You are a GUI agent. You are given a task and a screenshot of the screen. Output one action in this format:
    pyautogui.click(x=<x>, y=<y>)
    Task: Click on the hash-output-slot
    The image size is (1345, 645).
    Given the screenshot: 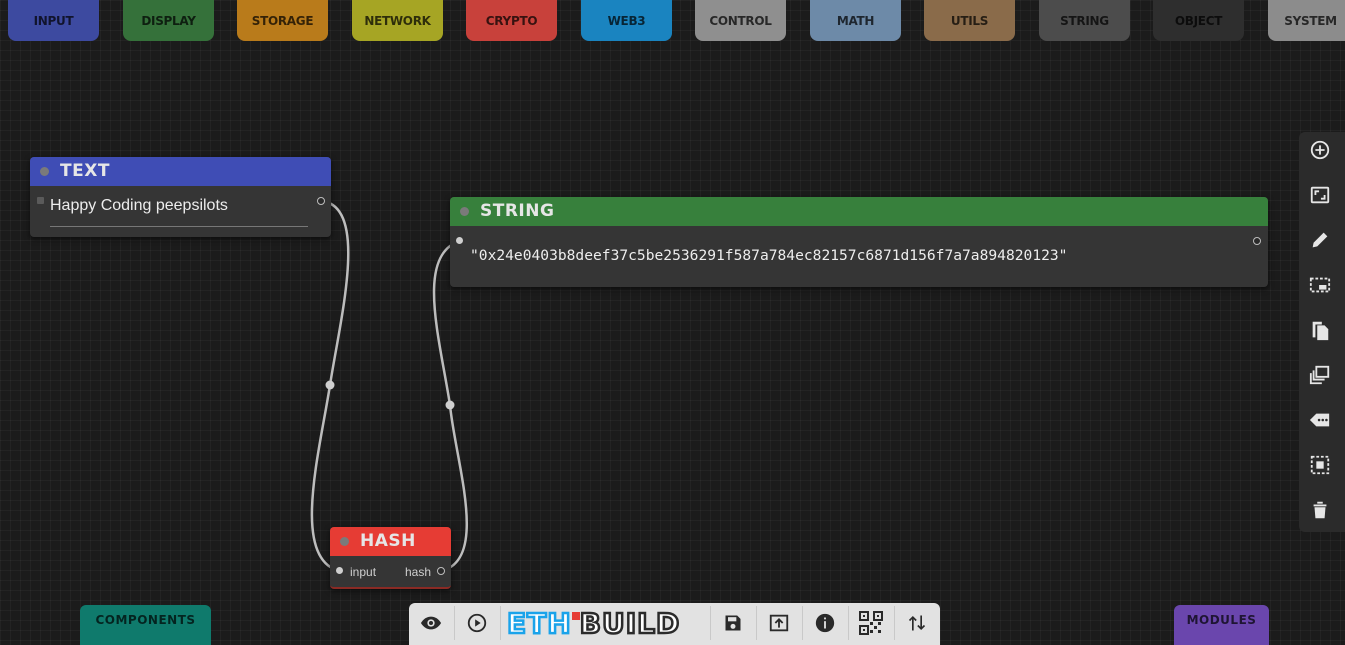 What is the action you would take?
    pyautogui.click(x=441, y=571)
    